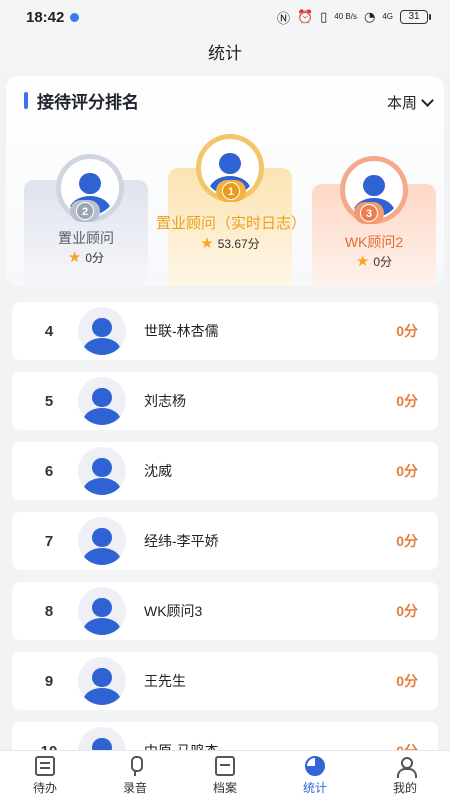  Describe the element at coordinates (225, 54) in the screenshot. I see `page-title: 统计` at that location.